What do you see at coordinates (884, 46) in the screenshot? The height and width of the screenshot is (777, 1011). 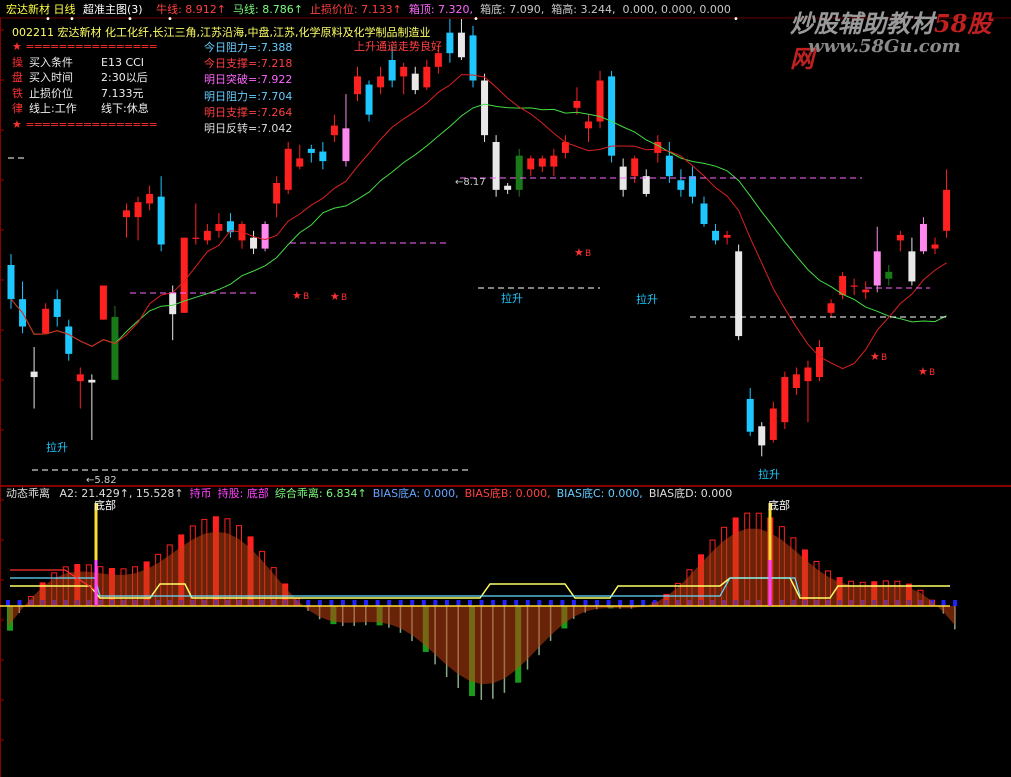 I see `watermark-url: www.58Gu.com` at bounding box center [884, 46].